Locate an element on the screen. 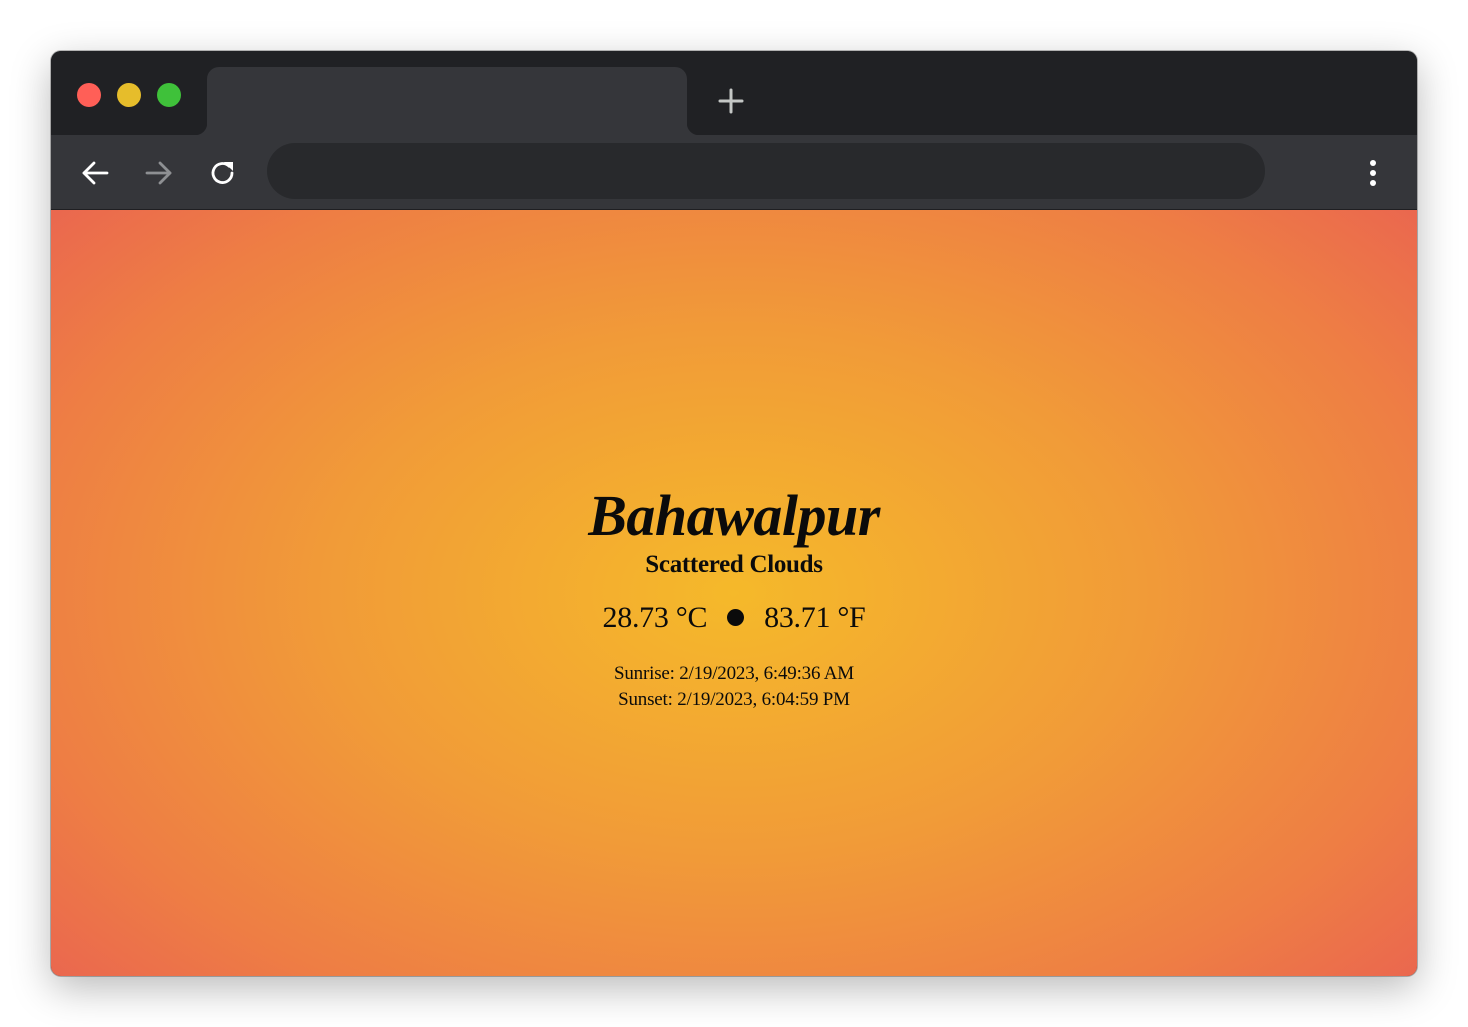  sunrise-time: Sunrise: 2/19/2023, 6:49:36 AM is located at coordinates (734, 673).